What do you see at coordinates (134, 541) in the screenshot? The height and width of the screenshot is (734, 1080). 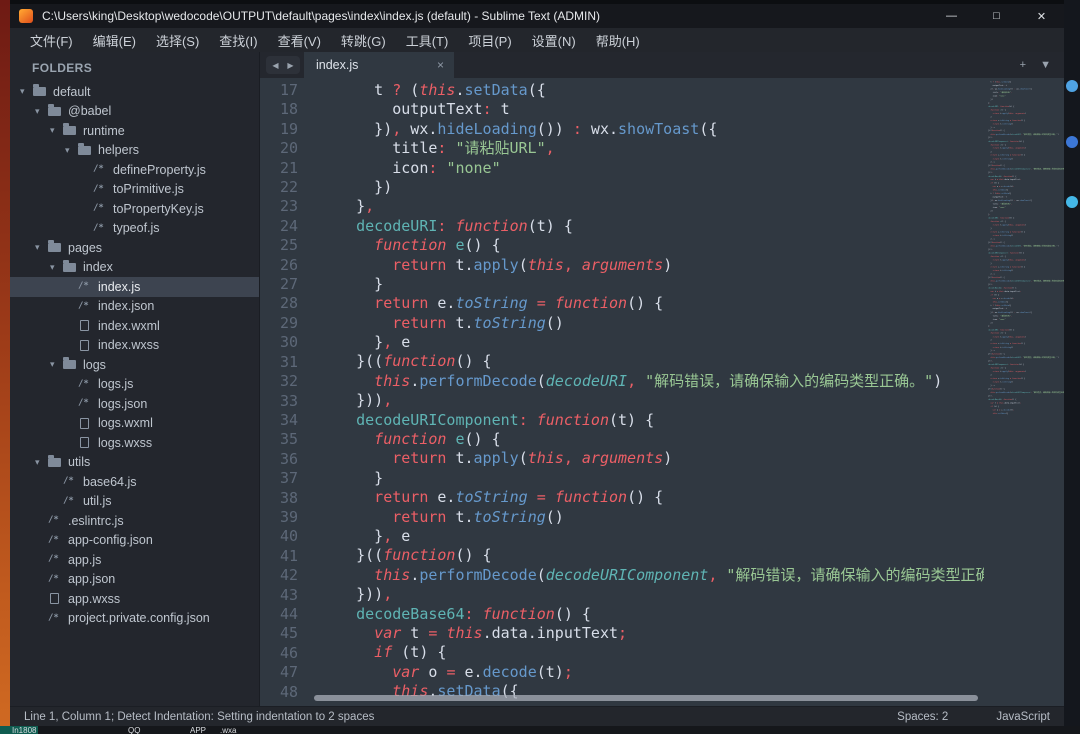 I see `sidebar-item-app-config-json: /* app-config.json` at bounding box center [134, 541].